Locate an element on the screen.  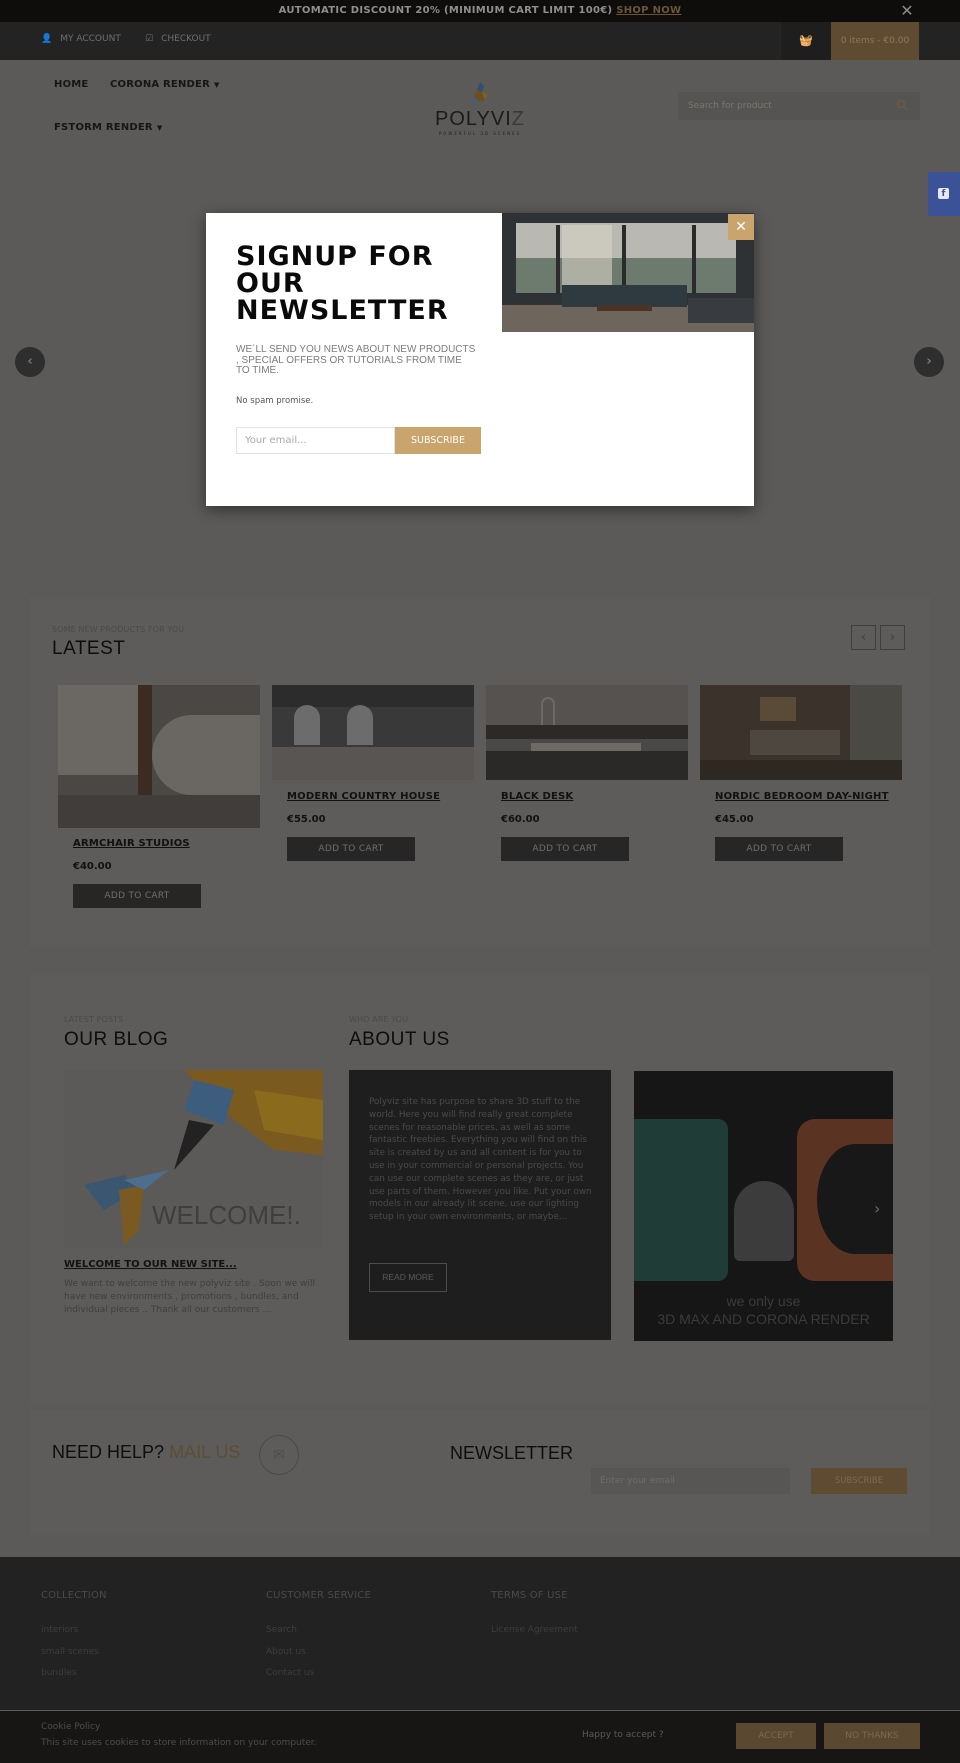
about-title: ABOUT US is located at coordinates (399, 1039).